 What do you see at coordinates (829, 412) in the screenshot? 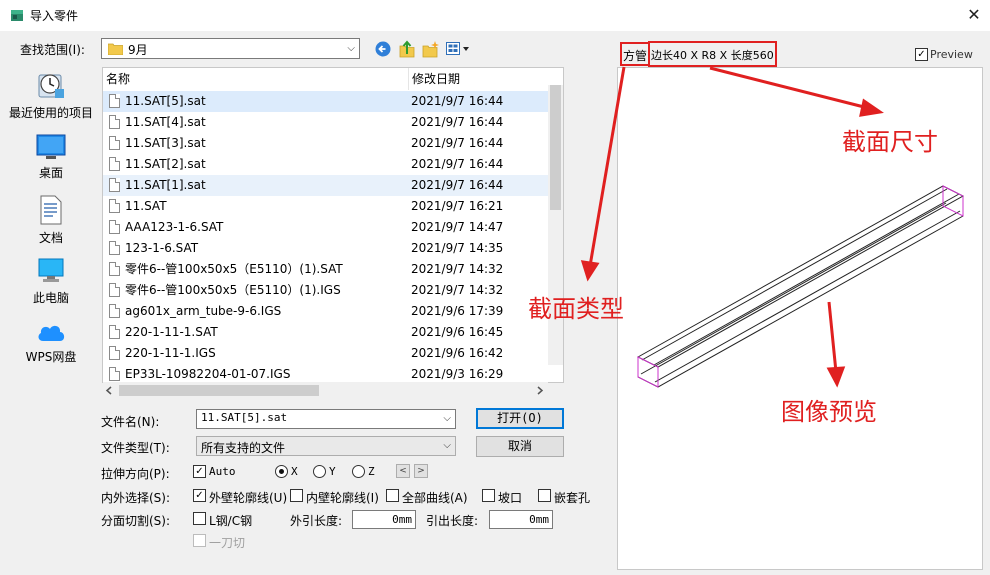
I see `annotation-image-preview: 图像预览` at bounding box center [829, 412].